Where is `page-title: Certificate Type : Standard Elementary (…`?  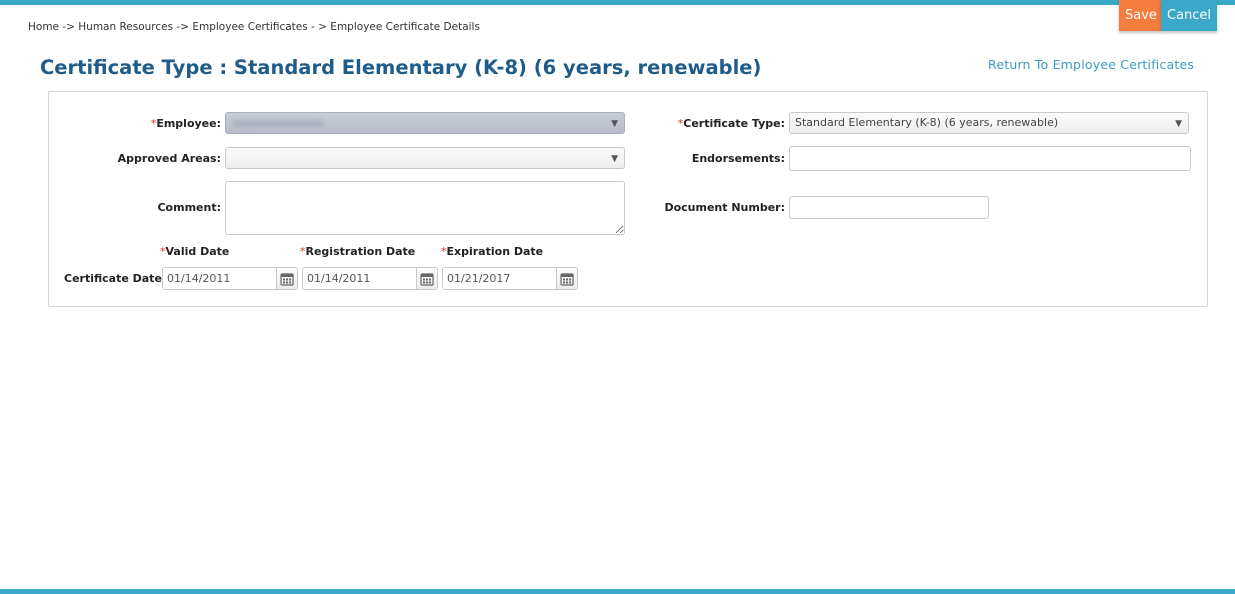 page-title: Certificate Type : Standard Elementary (… is located at coordinates (401, 67).